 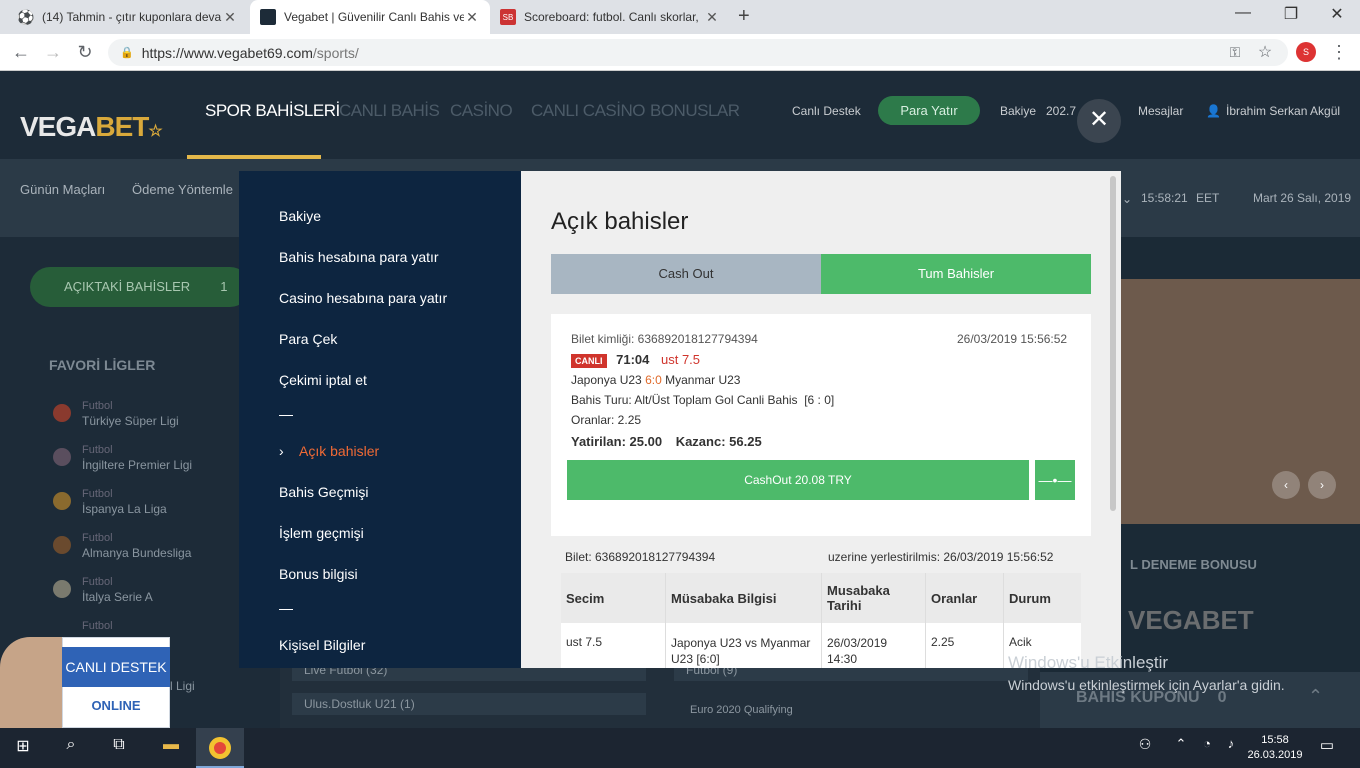 What do you see at coordinates (323, 492) in the screenshot?
I see `menu-bahis-gecmisi: Bahis Geçmişi` at bounding box center [323, 492].